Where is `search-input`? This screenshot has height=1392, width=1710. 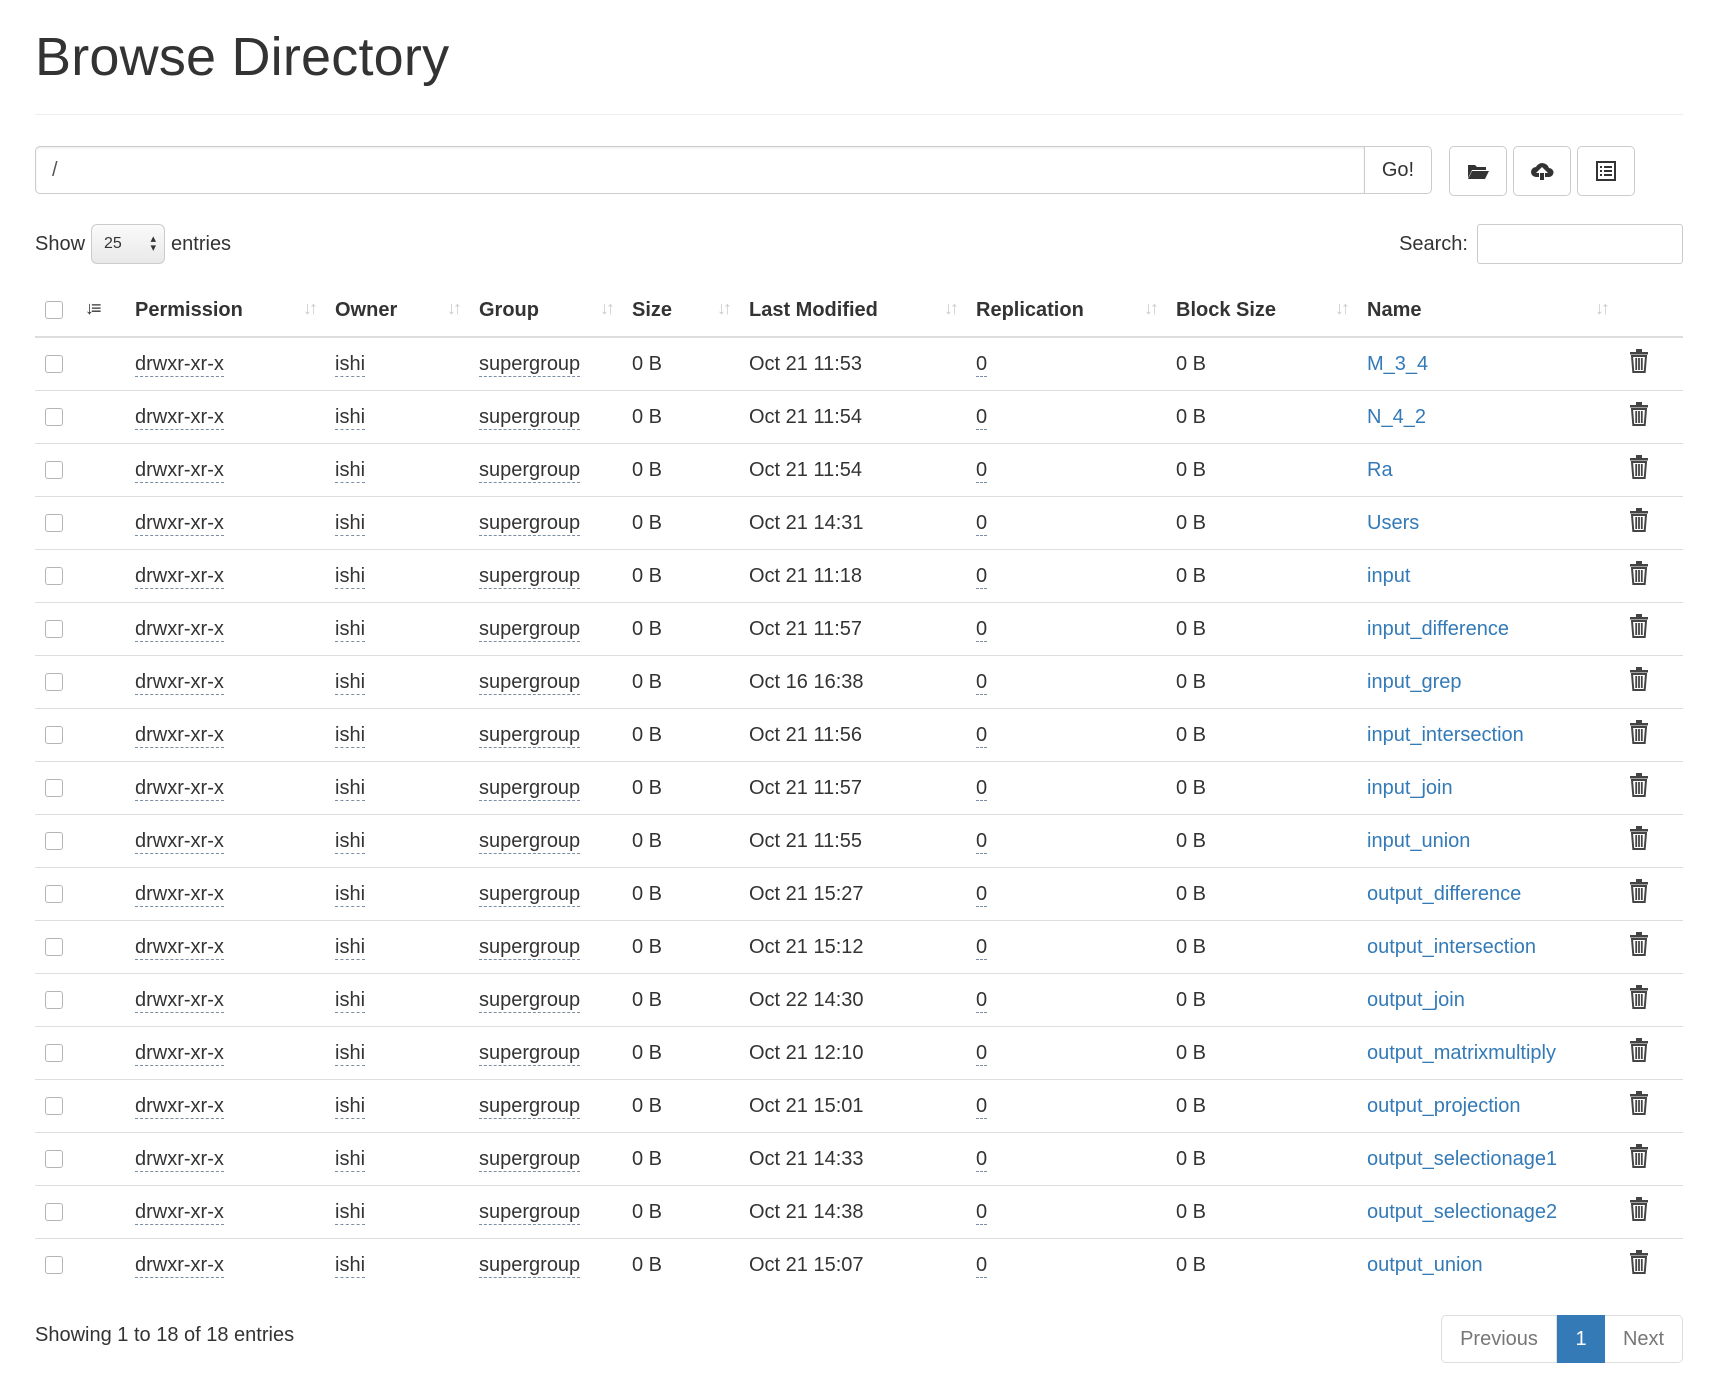
search-input is located at coordinates (1580, 244).